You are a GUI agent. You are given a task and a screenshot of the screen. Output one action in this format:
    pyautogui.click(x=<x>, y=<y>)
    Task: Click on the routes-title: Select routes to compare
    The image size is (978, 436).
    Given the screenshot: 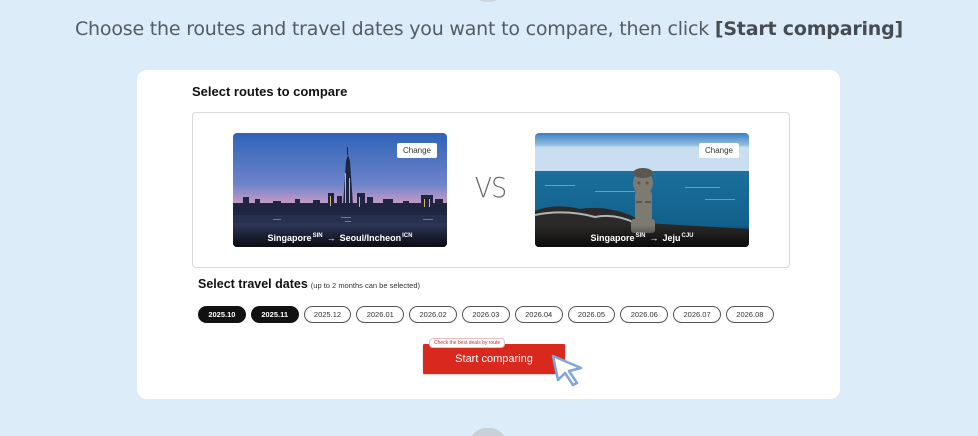 What is the action you would take?
    pyautogui.click(x=270, y=91)
    